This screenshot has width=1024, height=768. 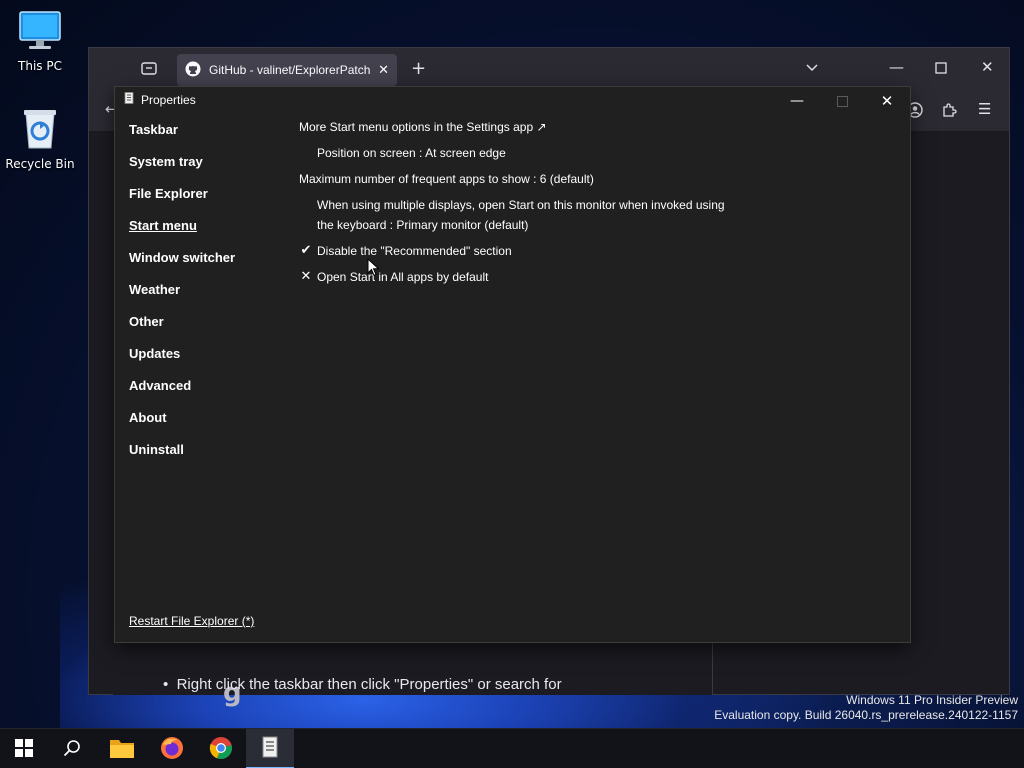 I want to click on disable-recommended-option: Disable the "Recommended" section, so click(x=414, y=251).